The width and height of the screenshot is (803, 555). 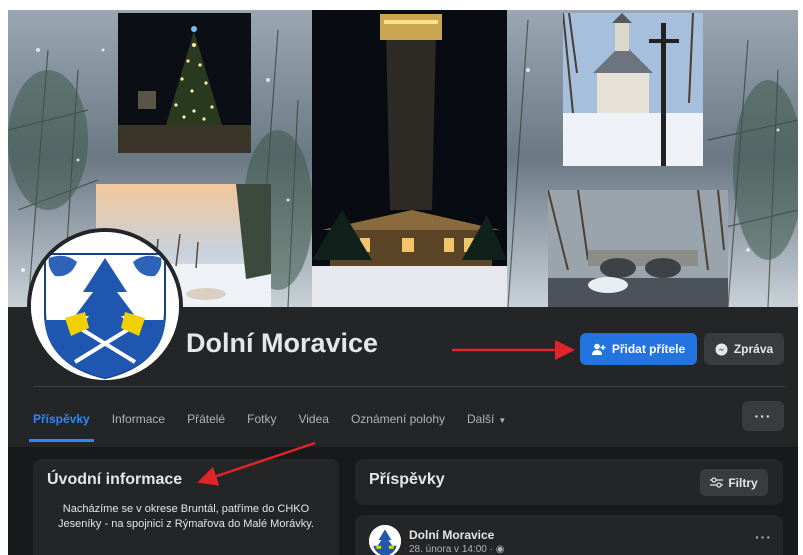 What do you see at coordinates (184, 83) in the screenshot?
I see `photo-christmas-tree` at bounding box center [184, 83].